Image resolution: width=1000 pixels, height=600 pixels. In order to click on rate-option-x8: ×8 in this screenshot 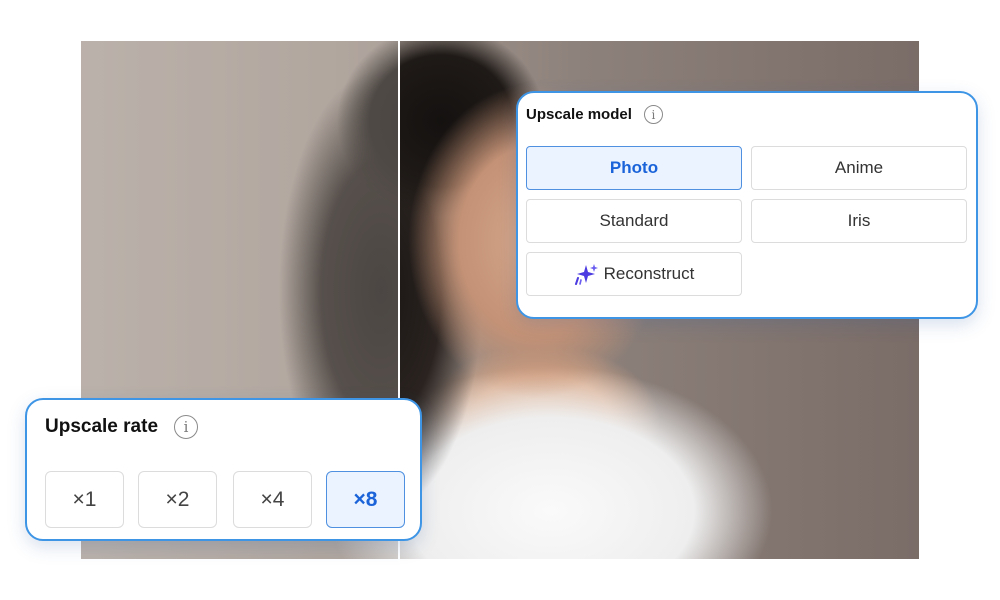, I will do `click(365, 499)`.